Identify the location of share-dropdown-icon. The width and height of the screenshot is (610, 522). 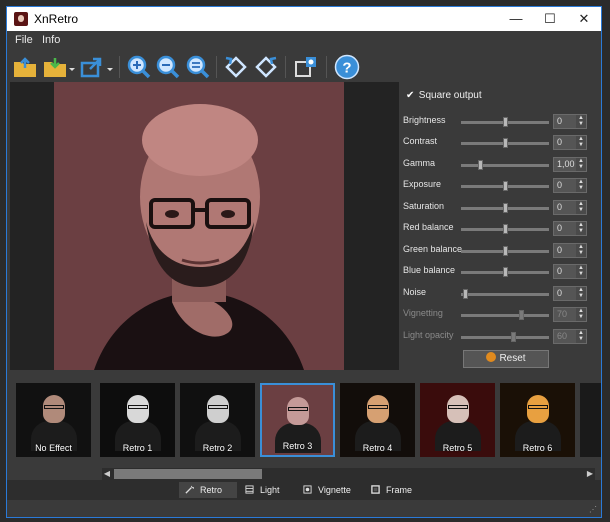
(110, 67).